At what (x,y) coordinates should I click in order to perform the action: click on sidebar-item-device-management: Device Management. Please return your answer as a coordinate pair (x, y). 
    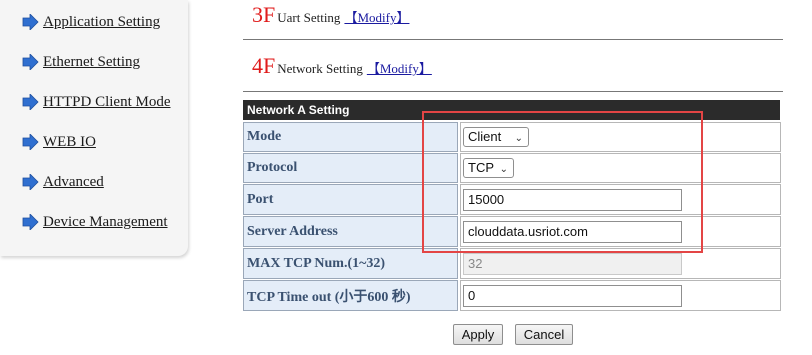
    Looking at the image, I should click on (95, 222).